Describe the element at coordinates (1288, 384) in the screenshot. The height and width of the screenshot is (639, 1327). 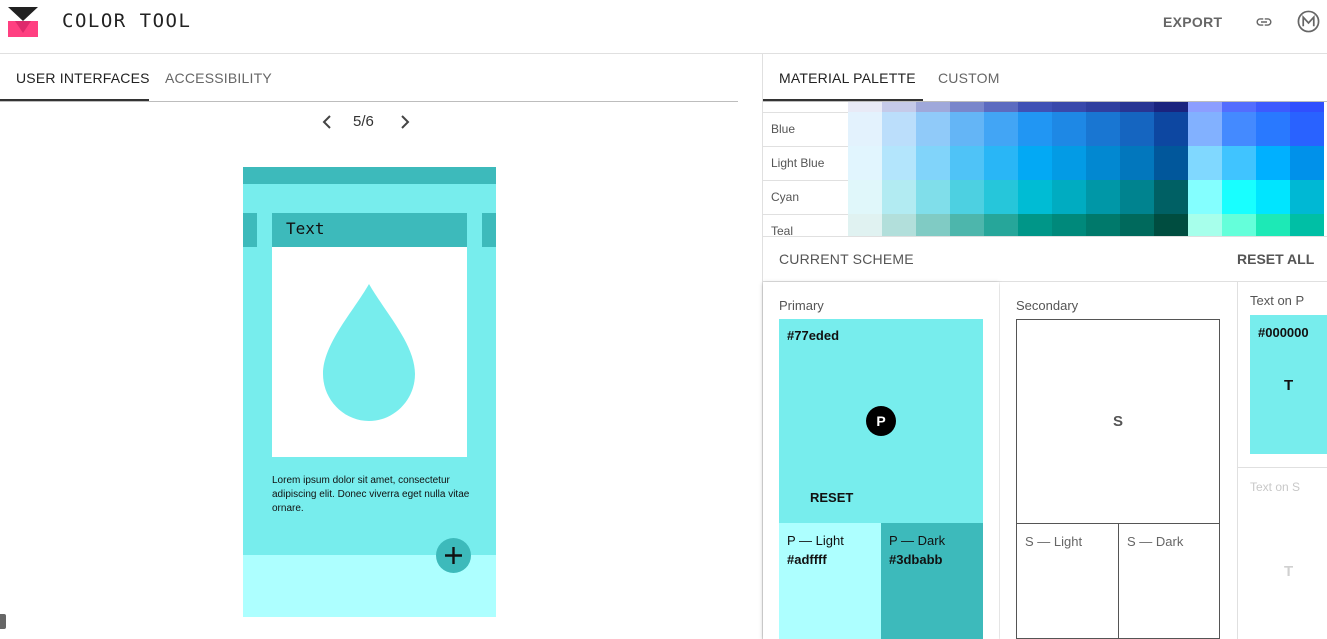
I see `text-on-primary-swatch: #000000 T` at that location.